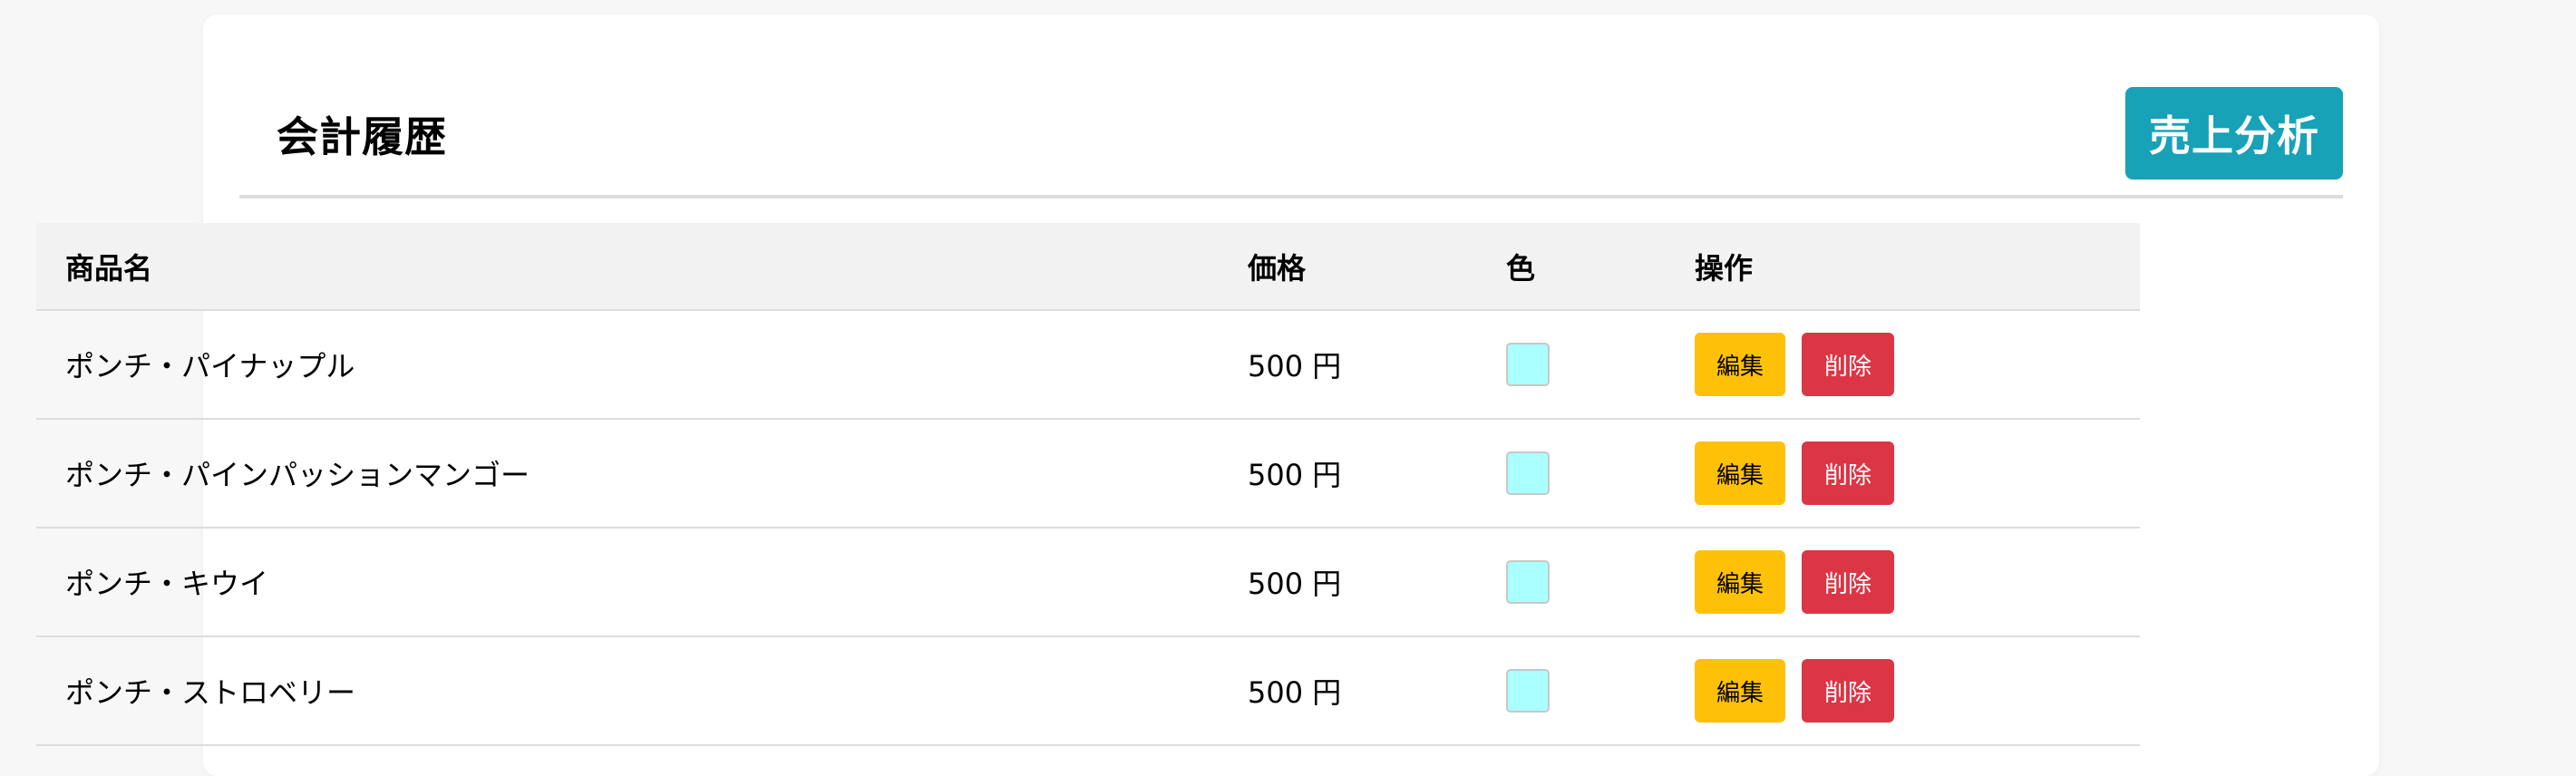  I want to click on product-name-cell: ポンチ・パイナップル, so click(210, 366).